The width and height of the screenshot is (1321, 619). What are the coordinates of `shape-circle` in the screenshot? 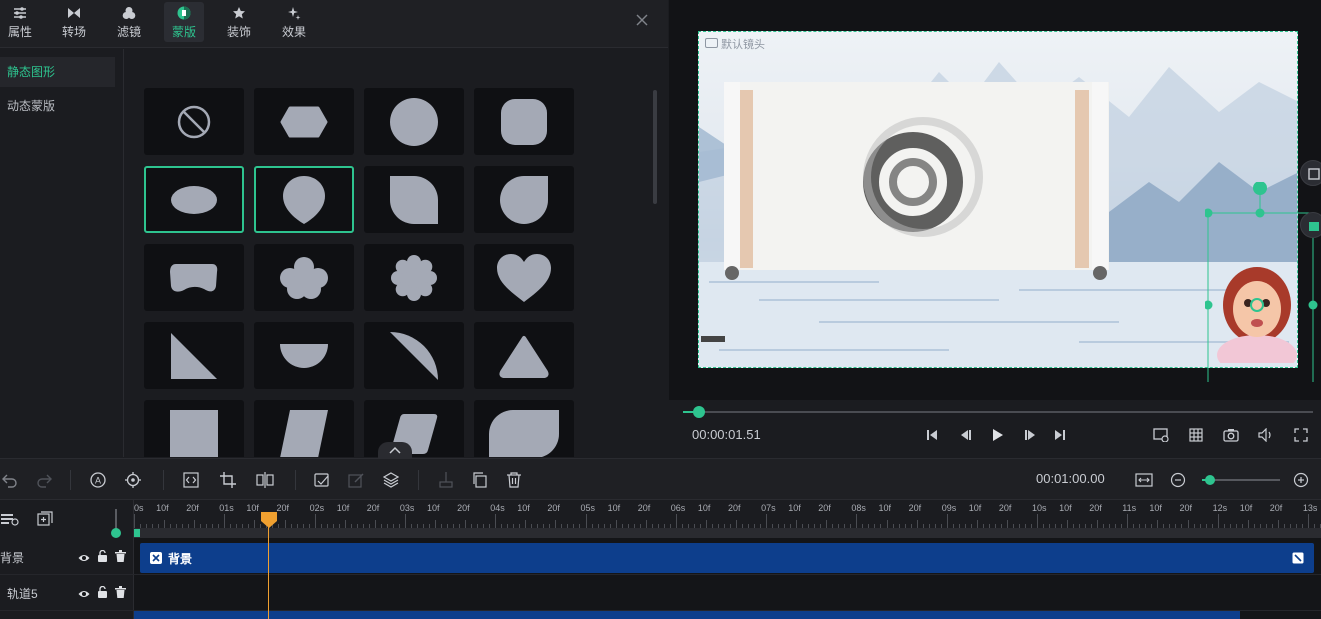 It's located at (414, 121).